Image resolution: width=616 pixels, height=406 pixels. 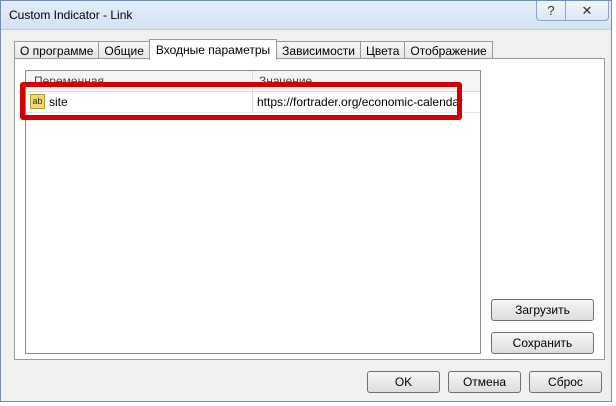 I want to click on cell-divider, so click(x=252, y=102).